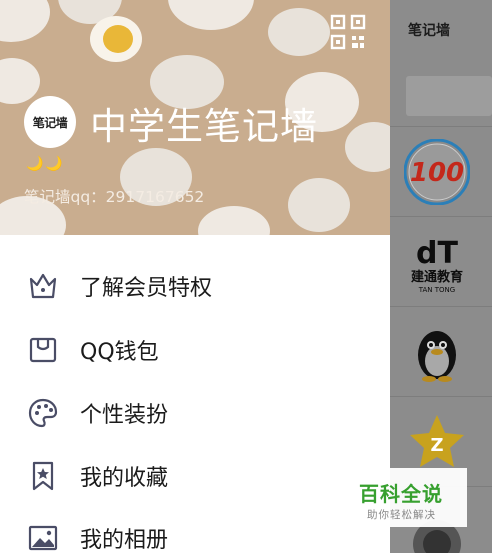 Image resolution: width=492 pixels, height=553 pixels. Describe the element at coordinates (195, 413) in the screenshot. I see `menu-item-personalize: 个性装扮` at that location.